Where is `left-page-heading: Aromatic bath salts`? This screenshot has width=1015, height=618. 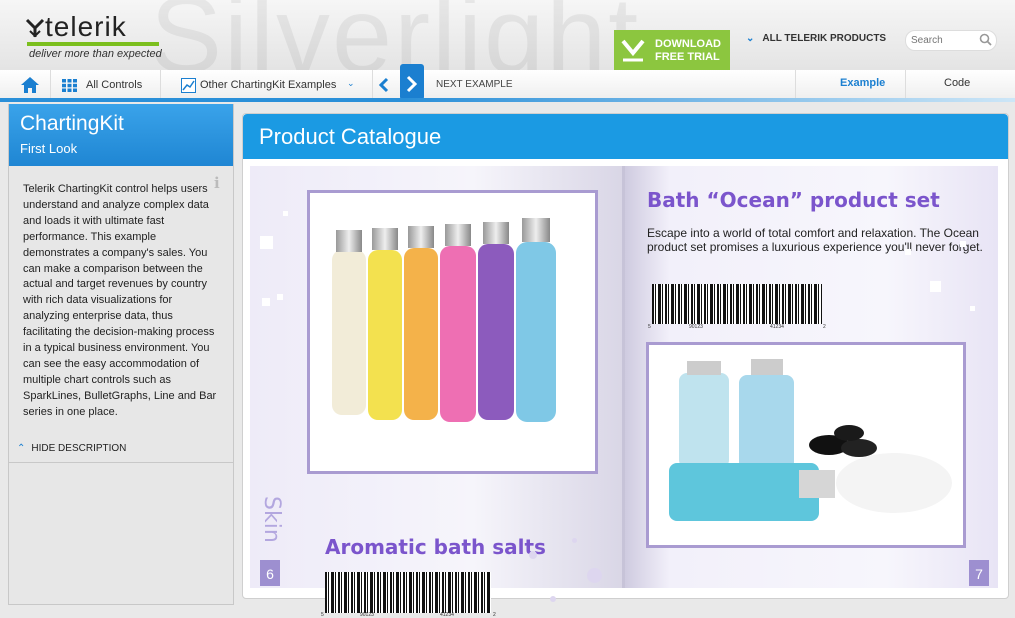
left-page-heading: Aromatic bath salts is located at coordinates (435, 547).